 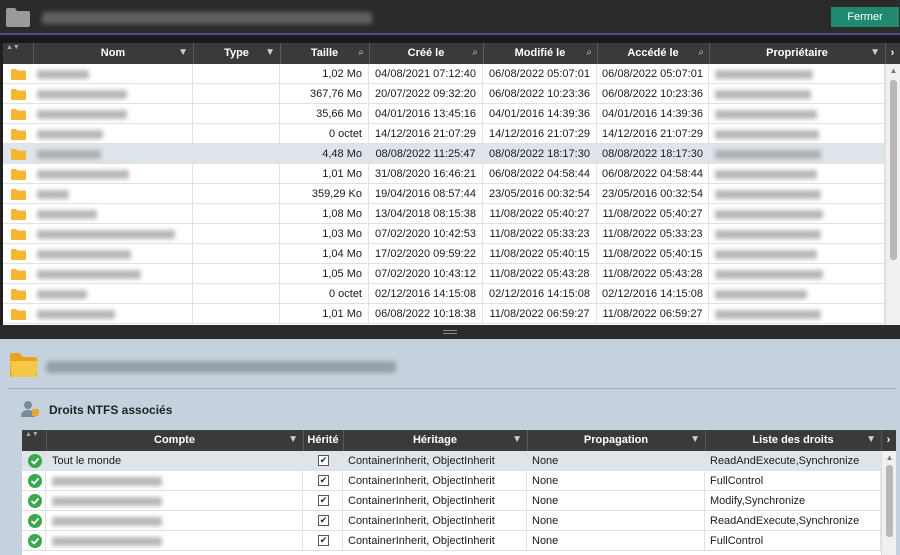 I want to click on accessed-date-cell: 11/08/2022 05:40:15, so click(x=653, y=254).